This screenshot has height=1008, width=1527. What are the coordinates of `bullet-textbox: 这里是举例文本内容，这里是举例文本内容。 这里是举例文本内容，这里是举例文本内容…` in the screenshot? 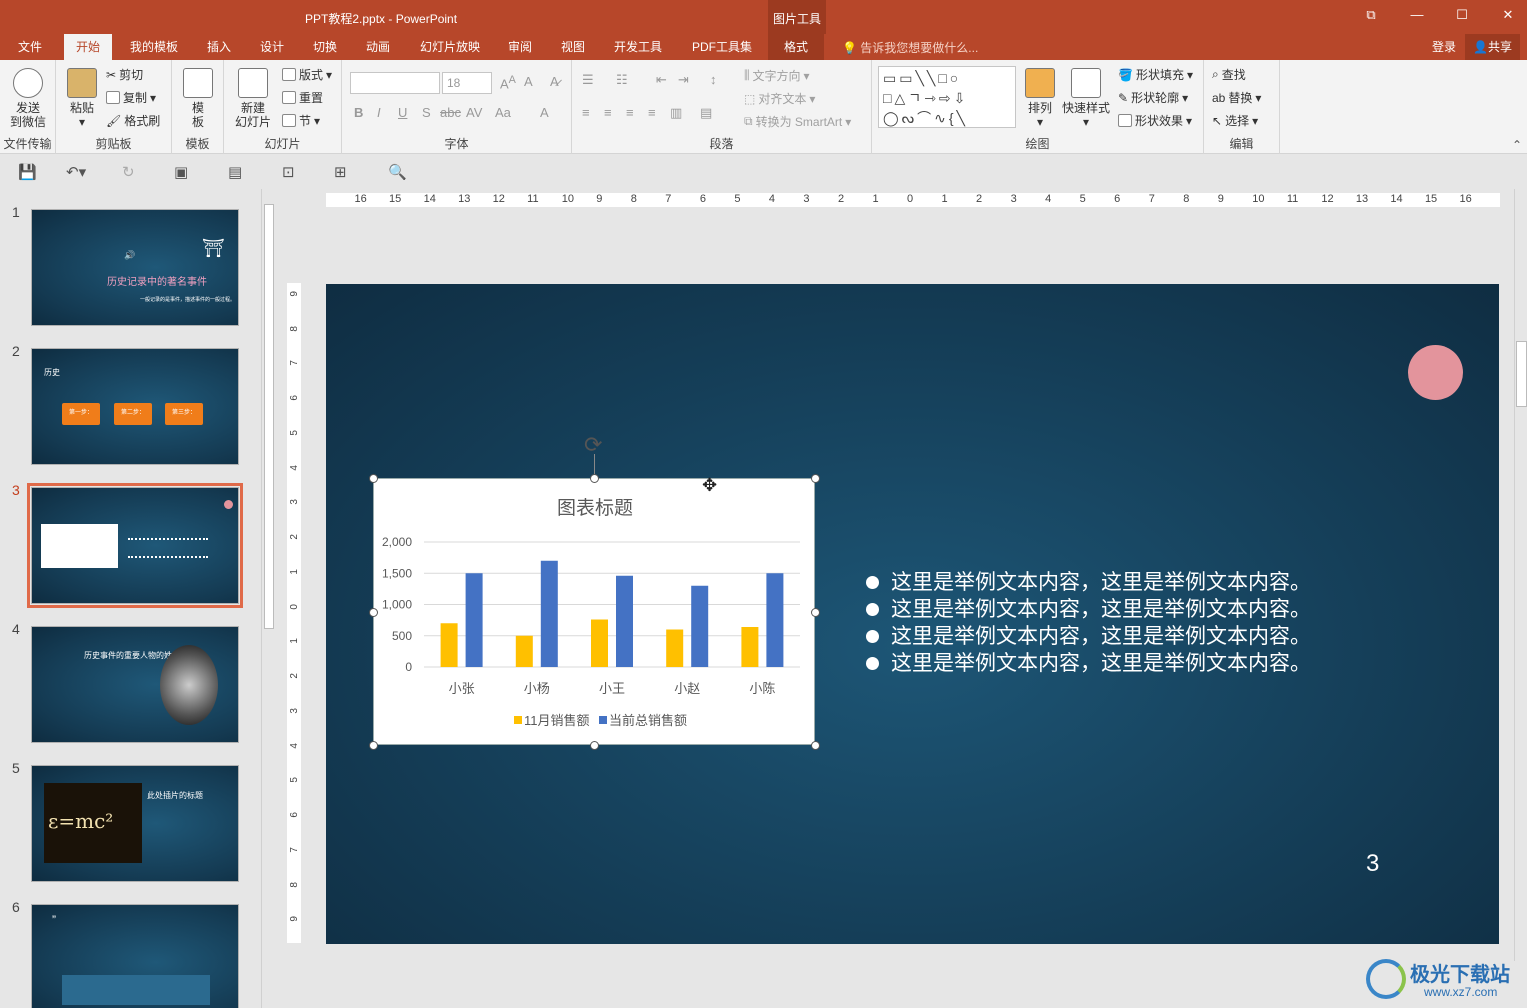 It's located at (1088, 623).